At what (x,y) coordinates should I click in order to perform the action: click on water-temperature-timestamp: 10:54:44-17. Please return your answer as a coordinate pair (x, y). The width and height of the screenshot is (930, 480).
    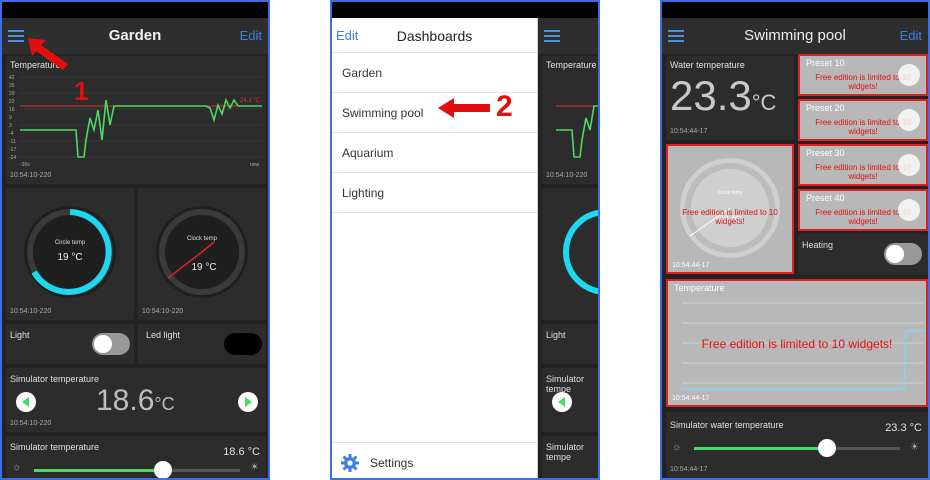
    Looking at the image, I should click on (689, 131).